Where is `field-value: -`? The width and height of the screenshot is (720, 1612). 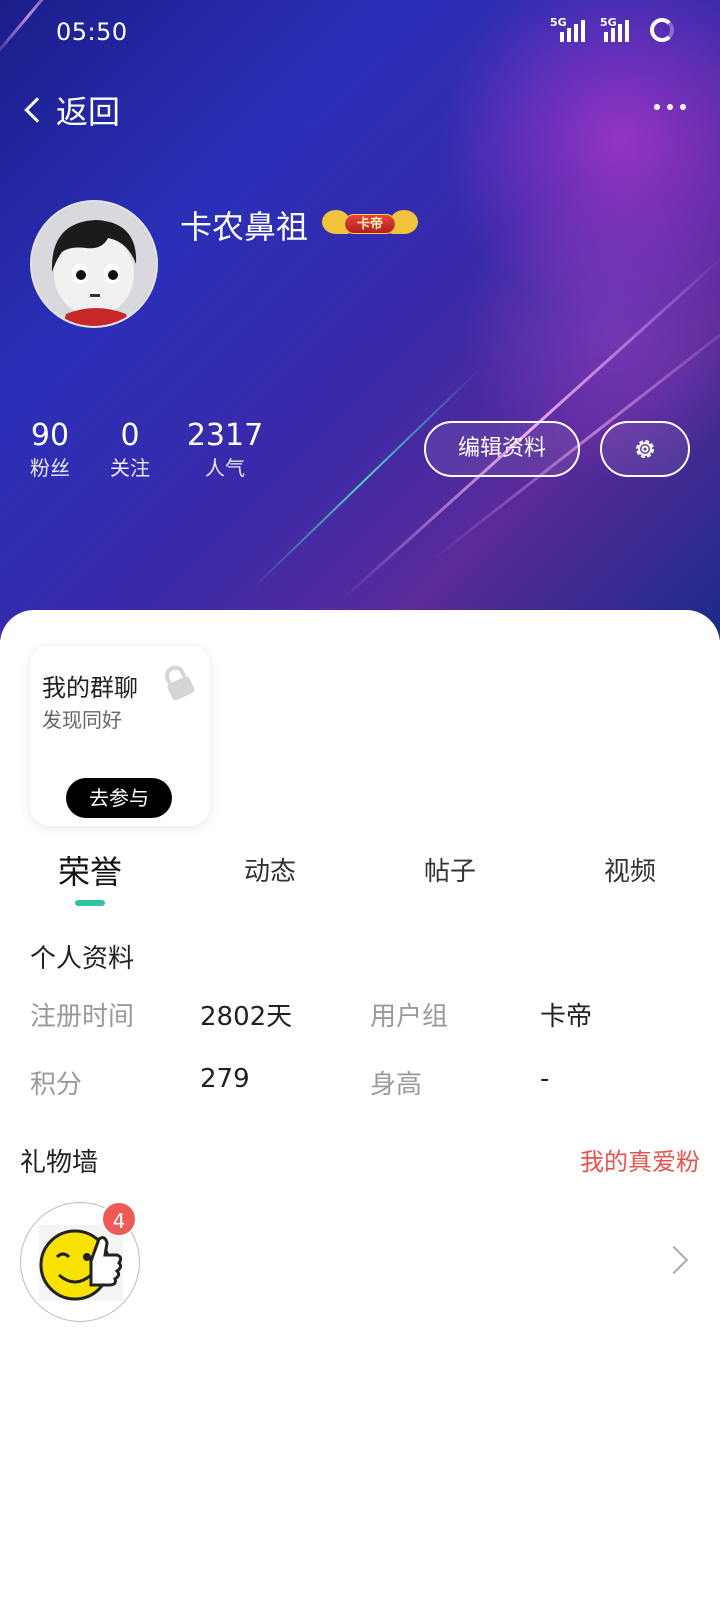 field-value: - is located at coordinates (545, 1079).